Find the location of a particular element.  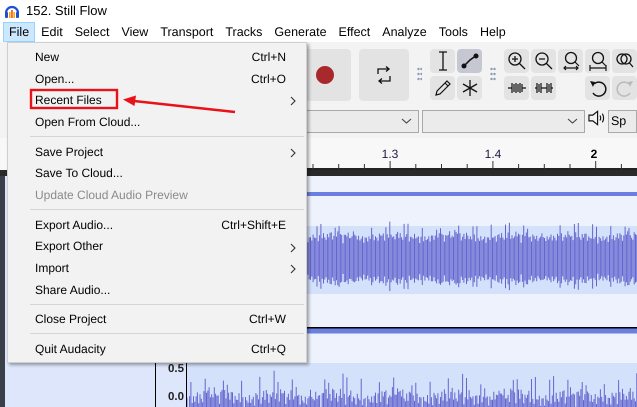

time-label: 2 is located at coordinates (594, 154).